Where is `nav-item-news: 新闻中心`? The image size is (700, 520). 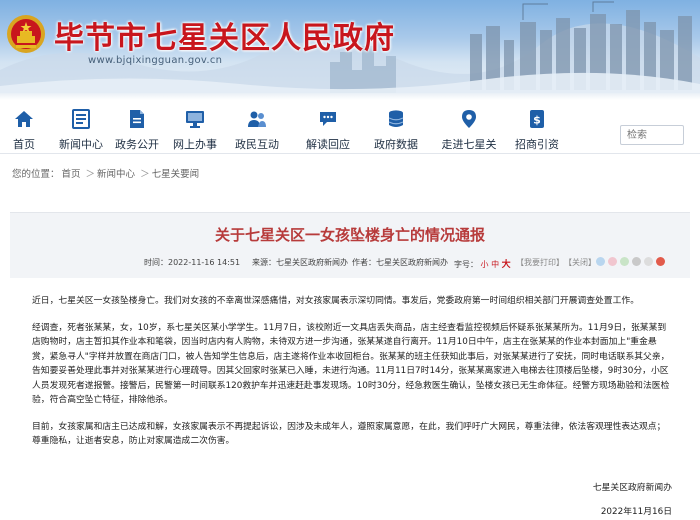 nav-item-news: 新闻中心 is located at coordinates (81, 130).